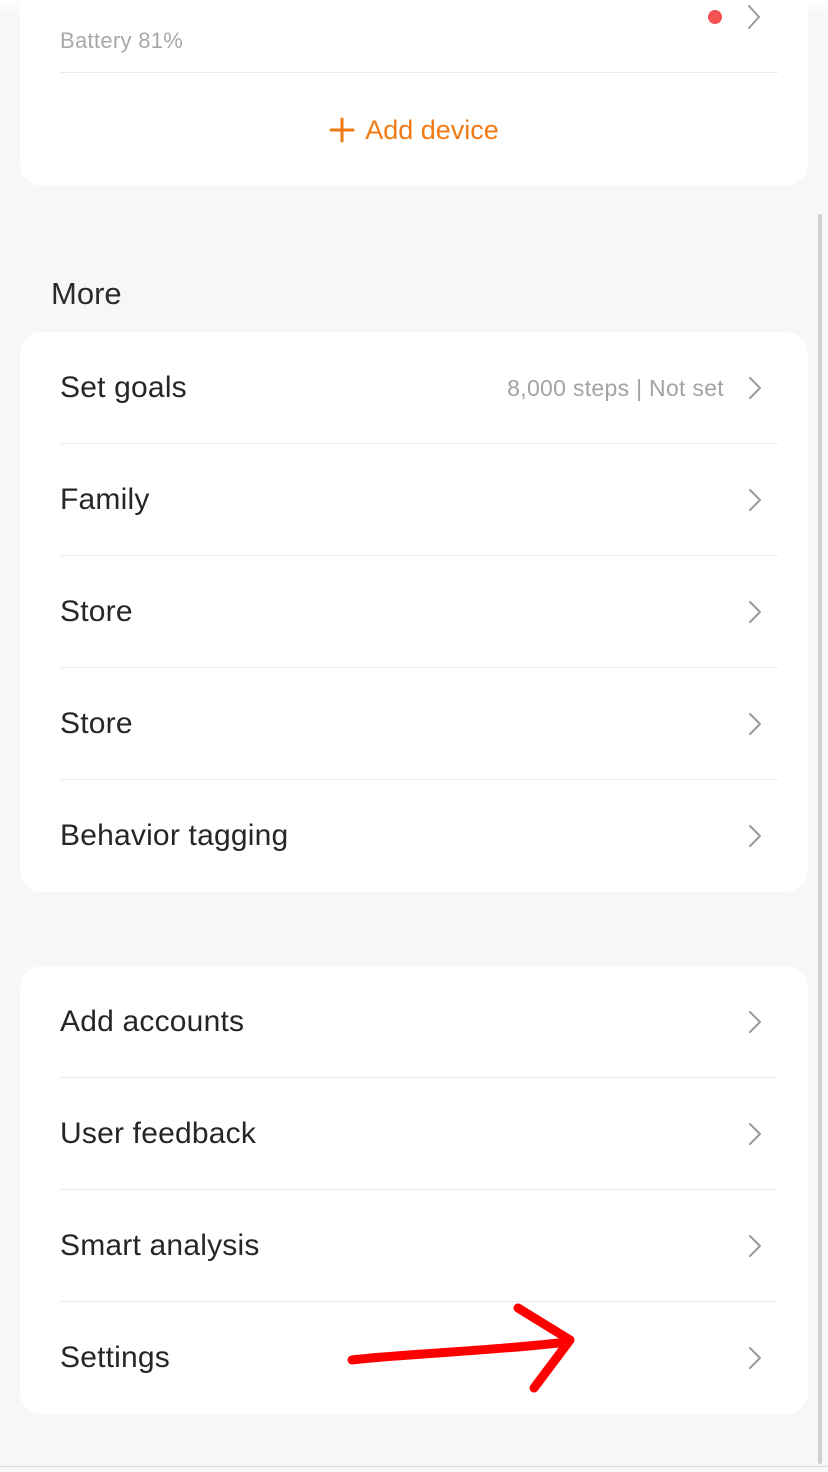 The width and height of the screenshot is (828, 1472). Describe the element at coordinates (414, 1022) in the screenshot. I see `row-add-accounts: Add accounts` at that location.